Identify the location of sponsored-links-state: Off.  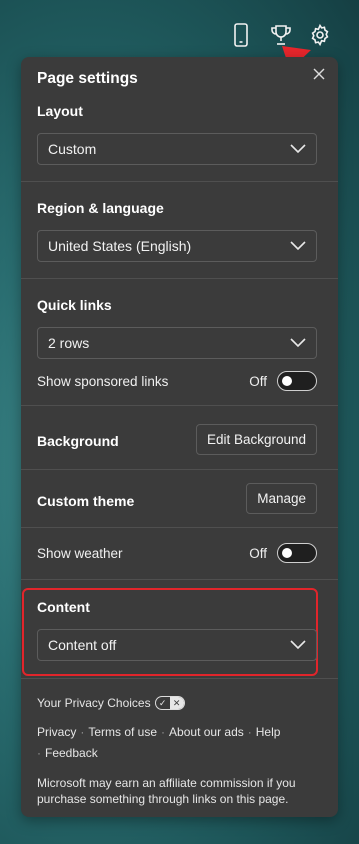
(258, 381).